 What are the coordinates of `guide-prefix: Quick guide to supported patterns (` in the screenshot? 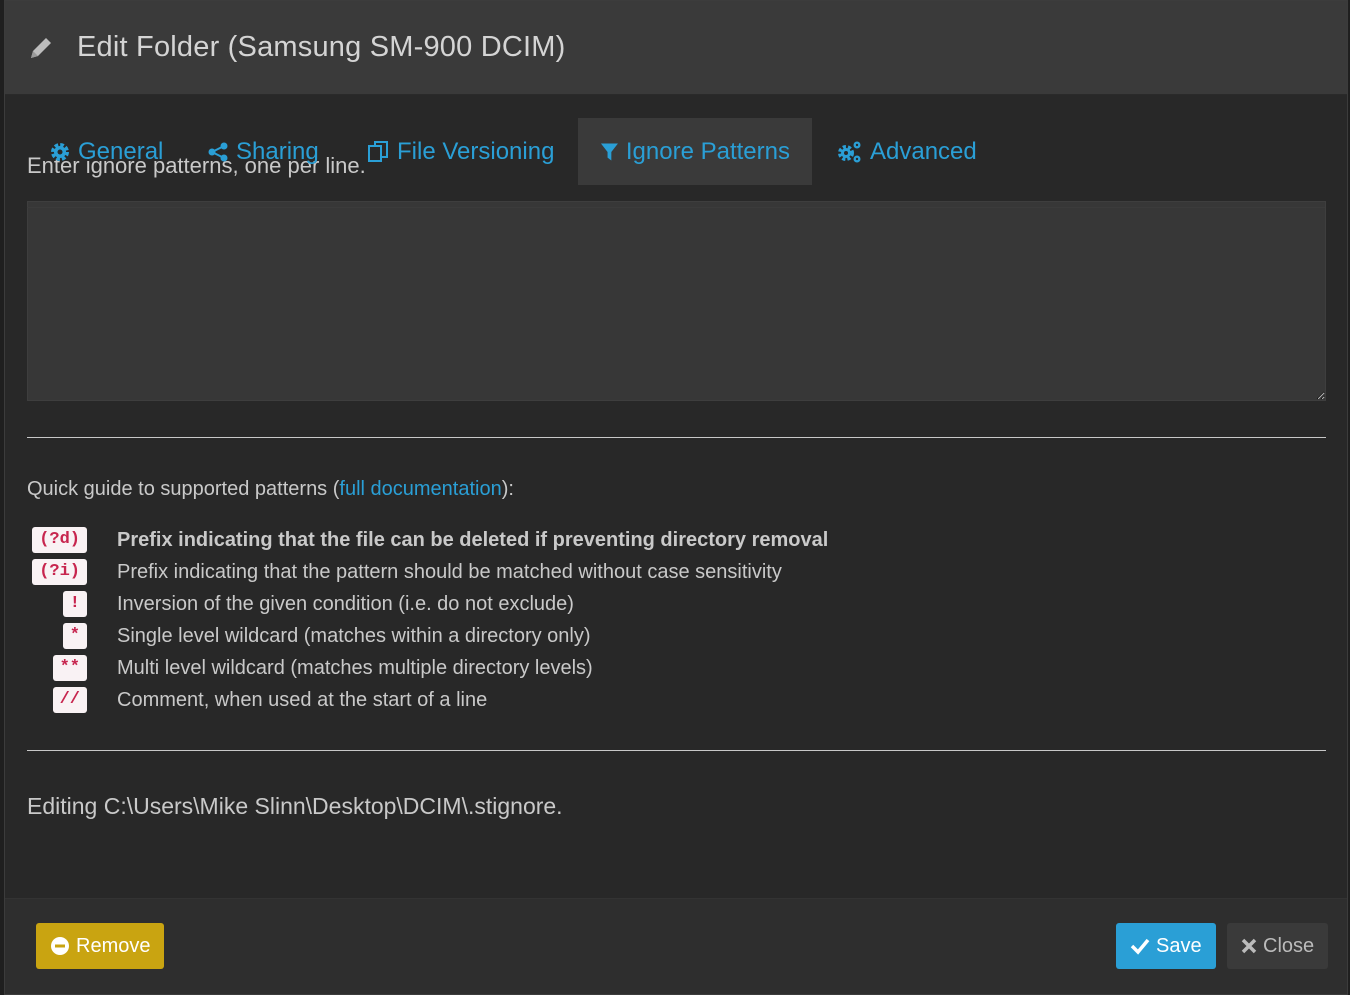 It's located at (183, 489).